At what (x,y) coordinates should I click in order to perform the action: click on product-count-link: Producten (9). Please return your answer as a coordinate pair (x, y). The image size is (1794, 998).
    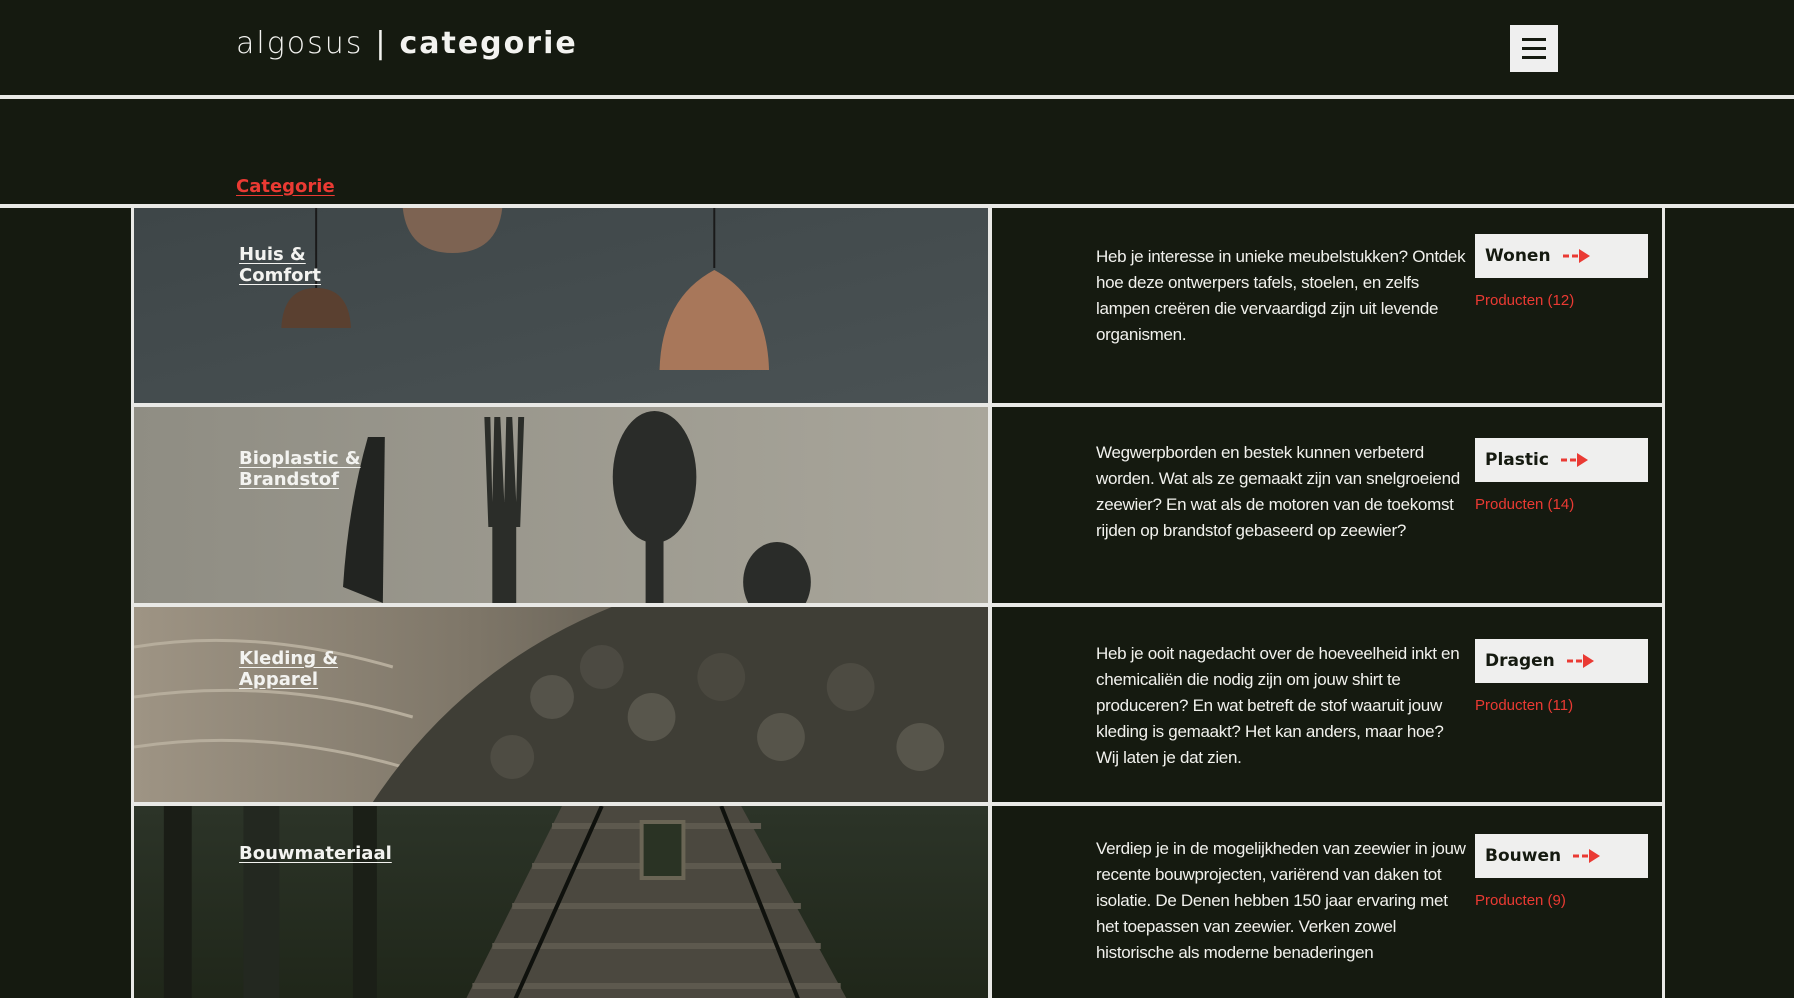
    Looking at the image, I should click on (1520, 900).